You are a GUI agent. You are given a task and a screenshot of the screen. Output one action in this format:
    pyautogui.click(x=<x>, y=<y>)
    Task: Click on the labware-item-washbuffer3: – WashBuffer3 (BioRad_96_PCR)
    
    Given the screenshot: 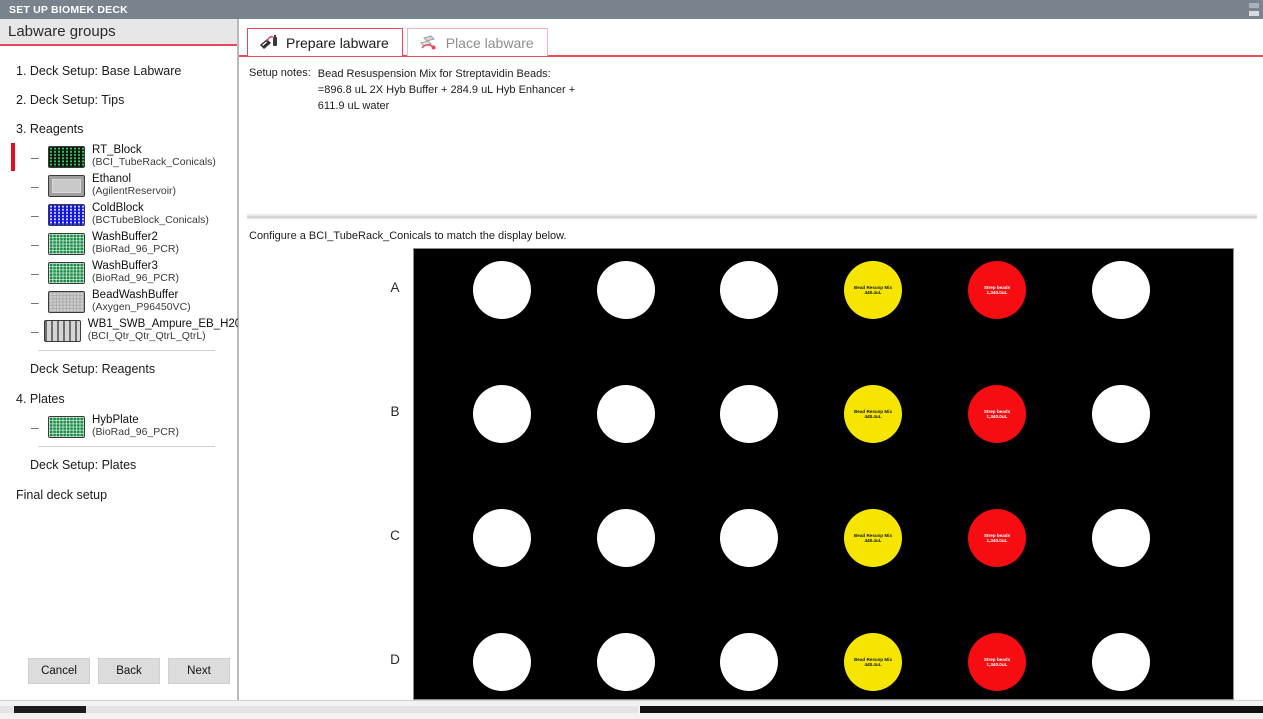 What is the action you would take?
    pyautogui.click(x=118, y=272)
    